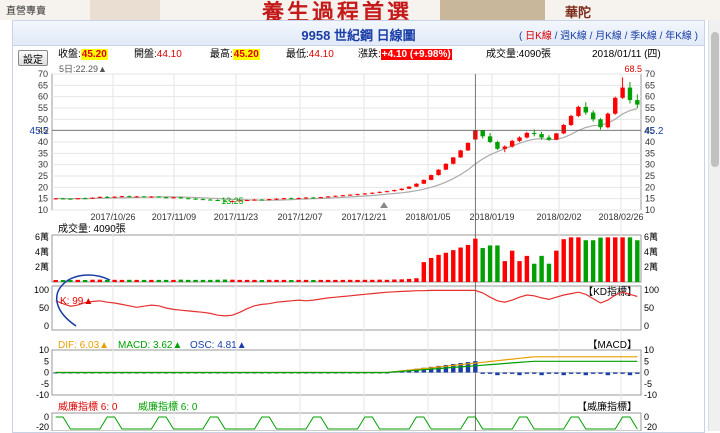 The image size is (720, 433). What do you see at coordinates (651, 236) in the screenshot?
I see `volume-tick-label: 6萬` at bounding box center [651, 236].